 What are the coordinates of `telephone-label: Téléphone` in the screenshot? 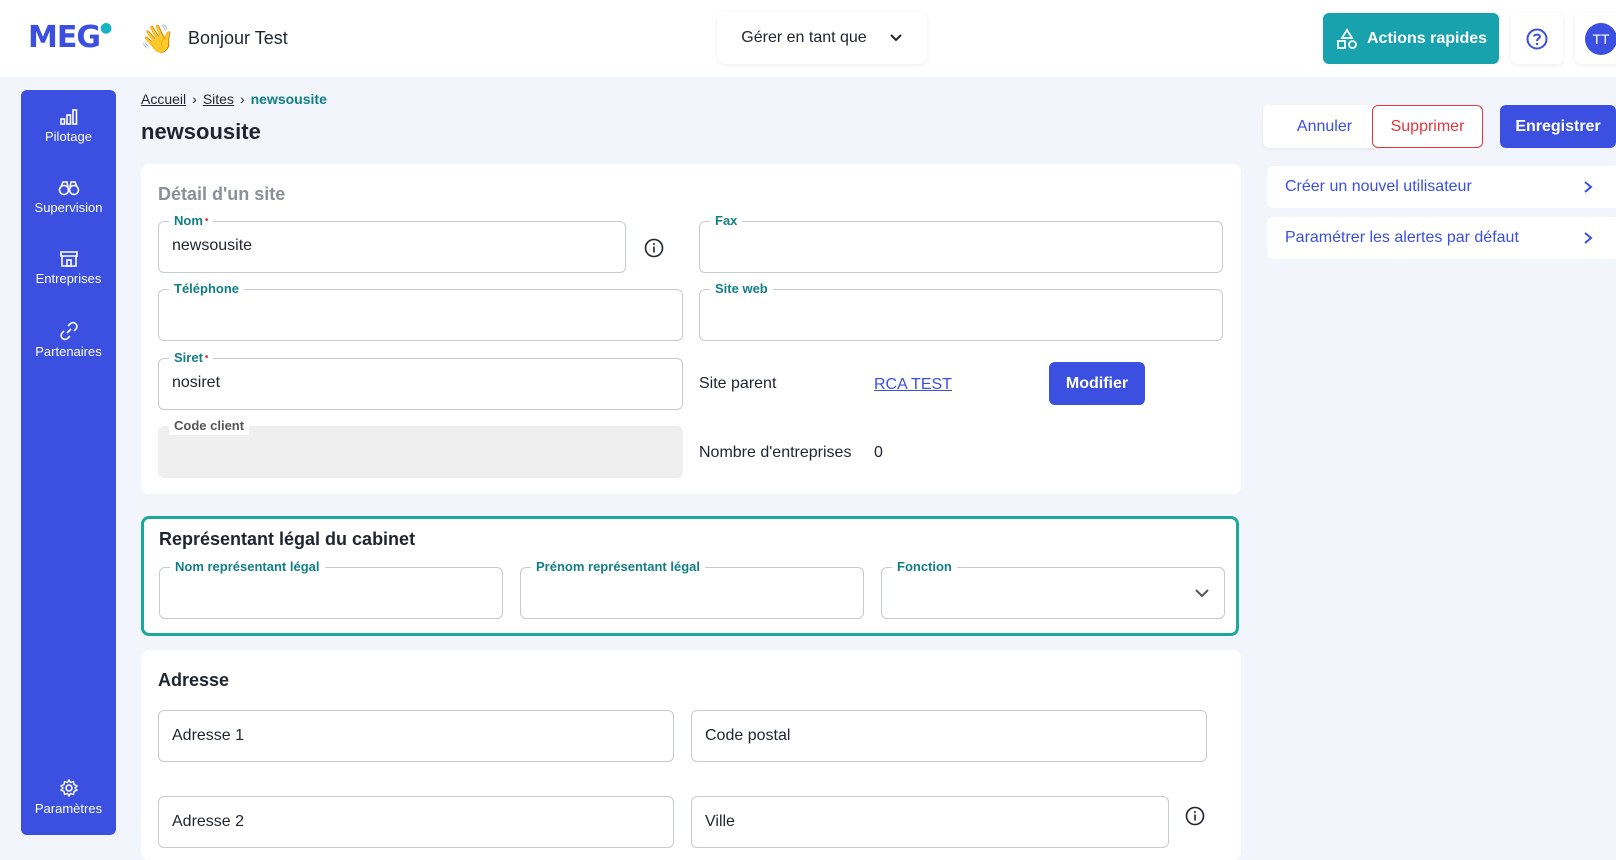 It's located at (207, 289).